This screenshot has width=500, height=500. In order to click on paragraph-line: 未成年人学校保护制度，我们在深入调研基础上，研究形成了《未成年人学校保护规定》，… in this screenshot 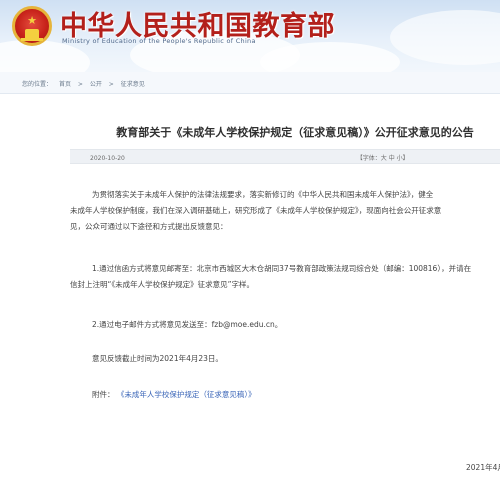, I will do `click(256, 210)`.